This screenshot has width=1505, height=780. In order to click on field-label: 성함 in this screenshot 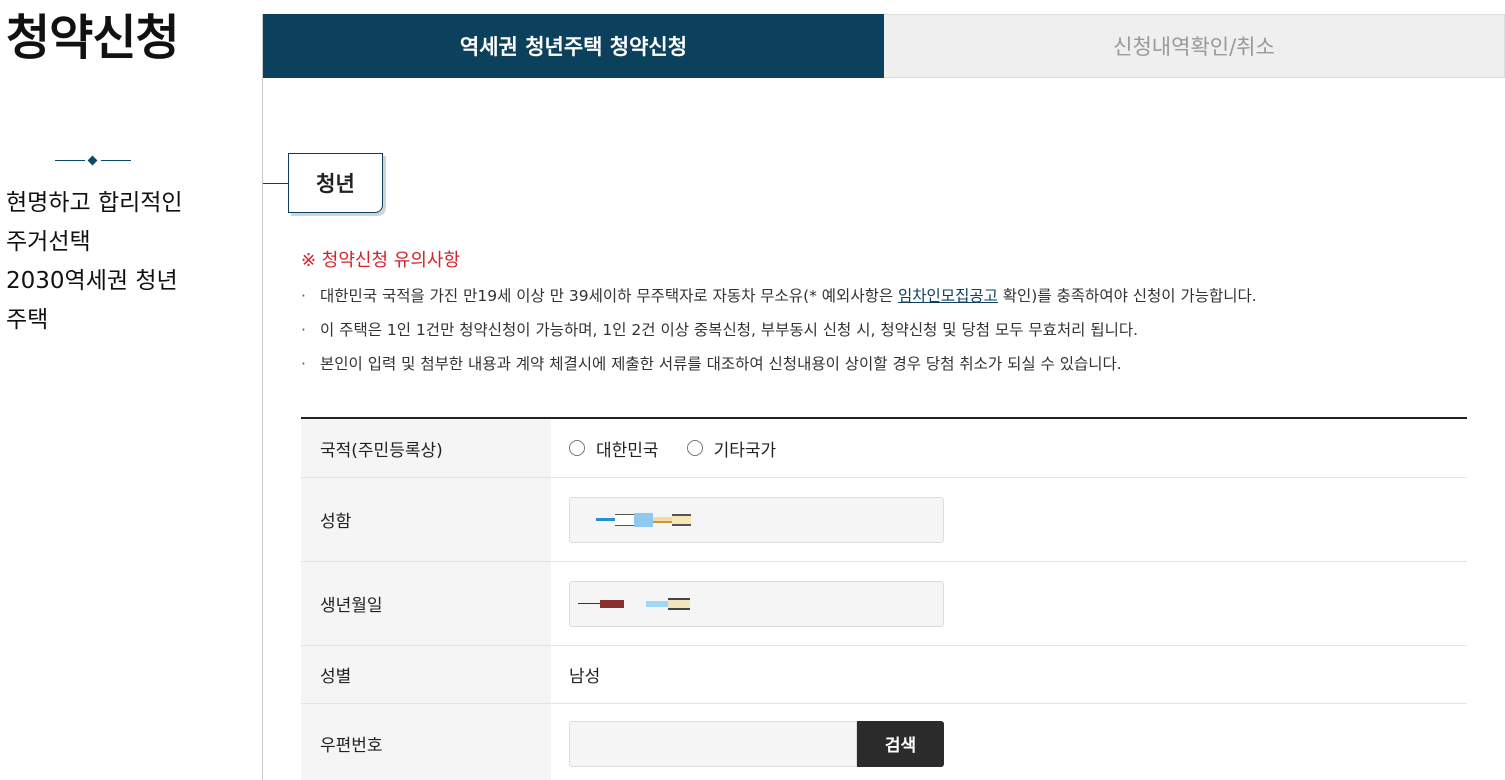, I will do `click(426, 519)`.